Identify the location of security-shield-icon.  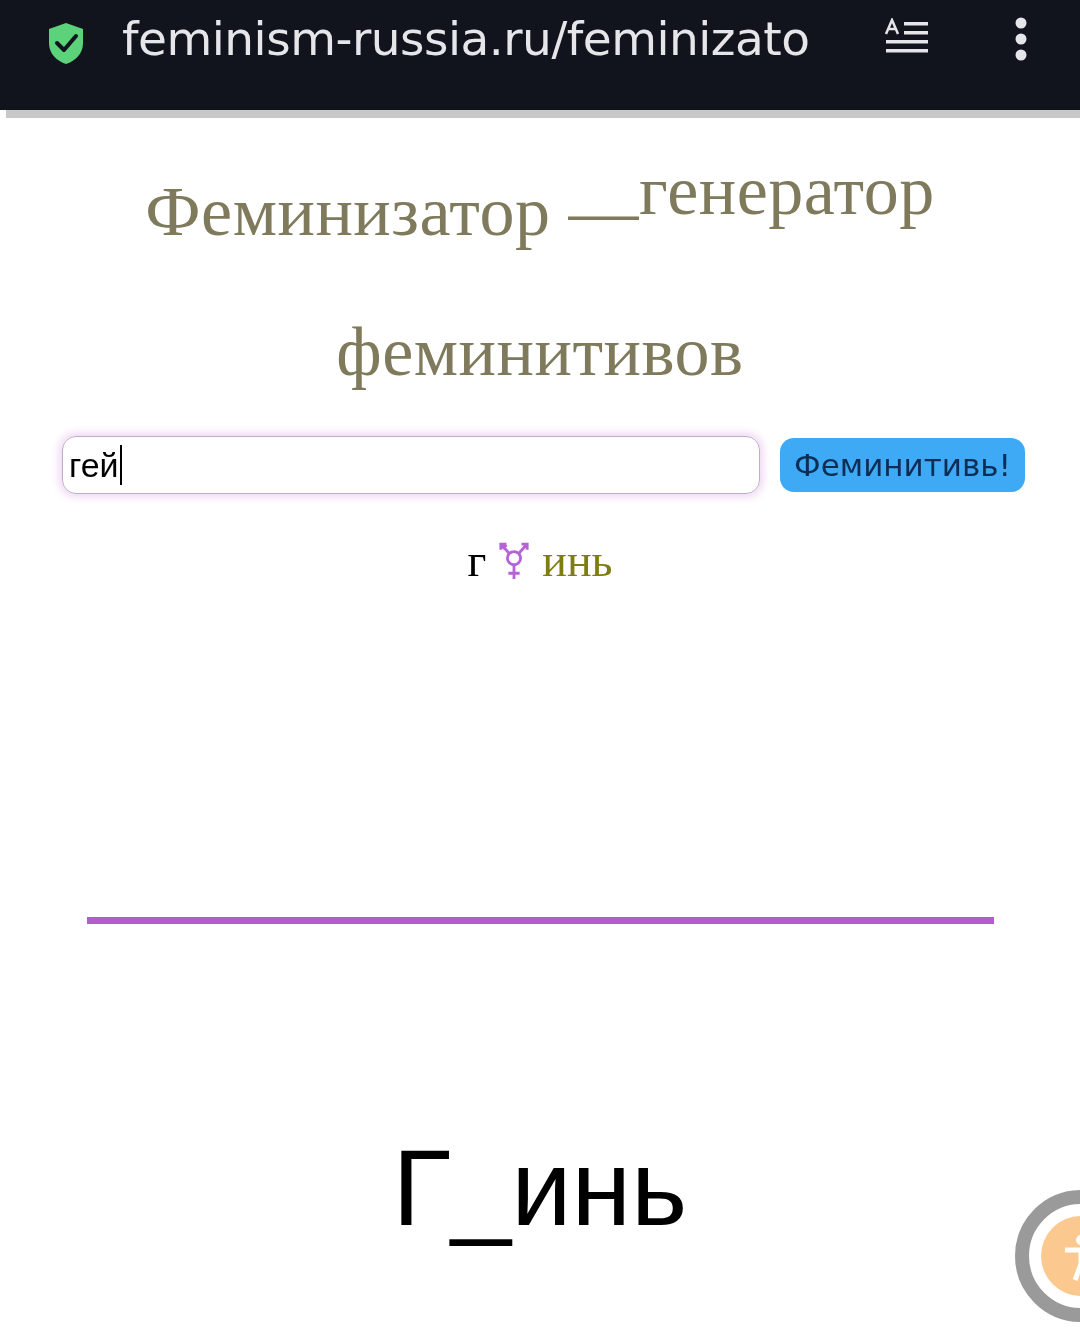
(66, 43).